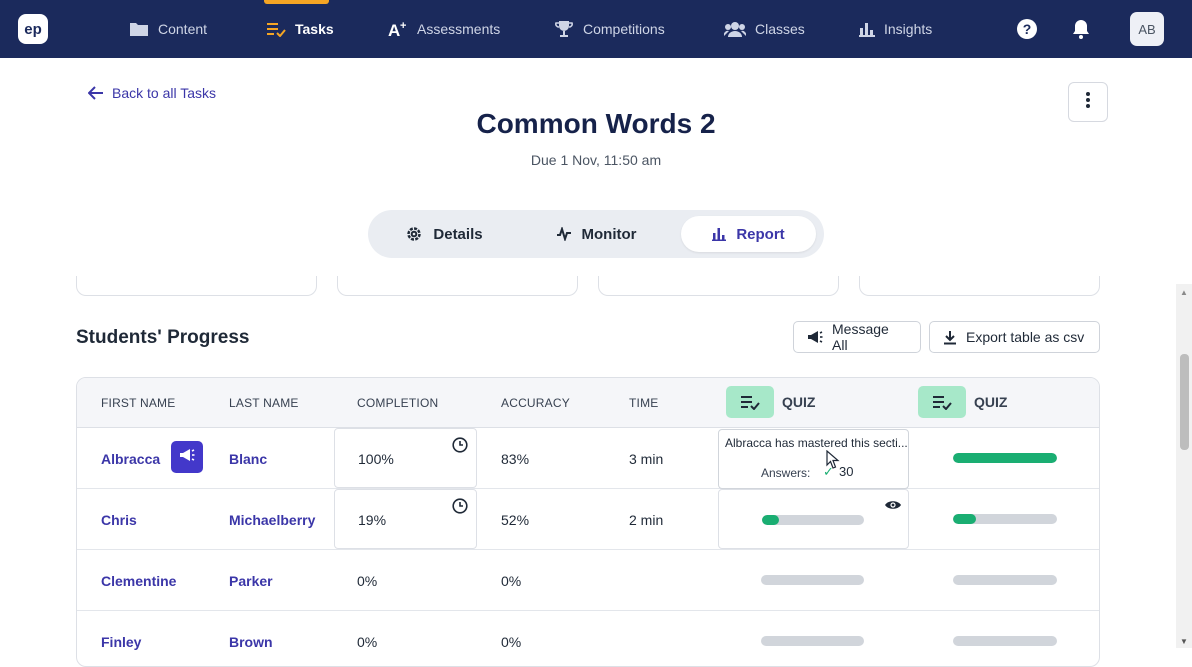  What do you see at coordinates (33, 29) in the screenshot?
I see `app-logo: ep` at bounding box center [33, 29].